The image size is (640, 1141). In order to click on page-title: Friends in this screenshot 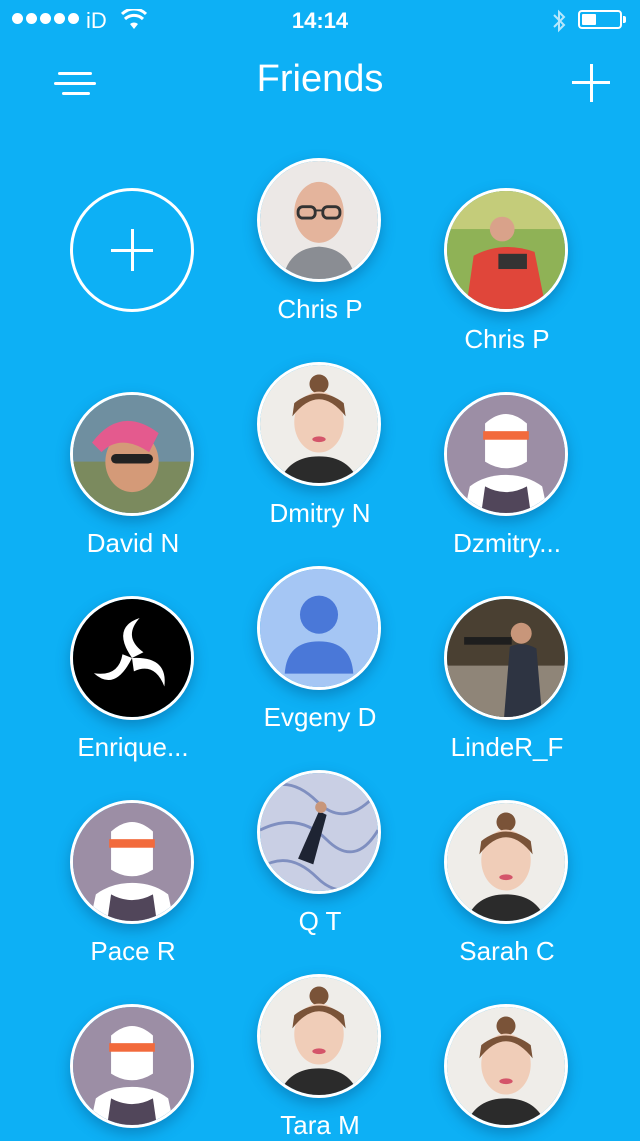, I will do `click(320, 79)`.